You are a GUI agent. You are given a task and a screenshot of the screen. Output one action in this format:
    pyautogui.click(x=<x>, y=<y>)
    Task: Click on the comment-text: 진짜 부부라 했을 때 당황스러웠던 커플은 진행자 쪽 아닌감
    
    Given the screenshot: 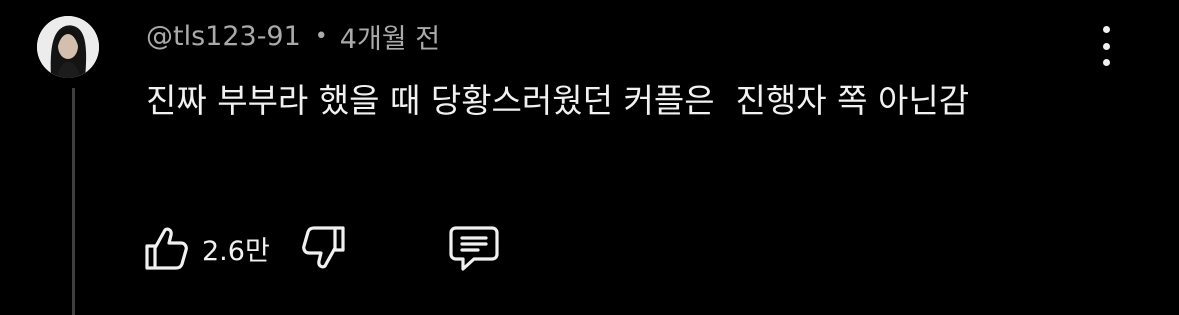 What is the action you would take?
    pyautogui.click(x=558, y=100)
    